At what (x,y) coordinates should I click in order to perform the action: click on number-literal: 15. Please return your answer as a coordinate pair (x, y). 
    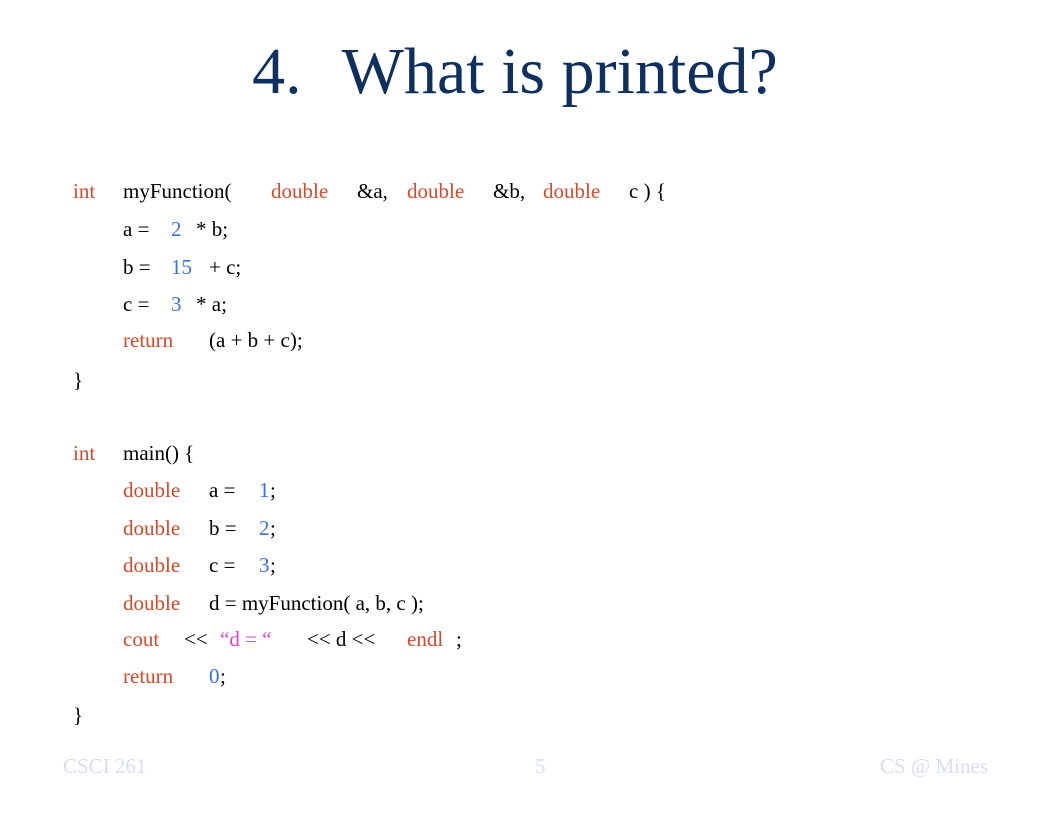
    Looking at the image, I should click on (181, 267).